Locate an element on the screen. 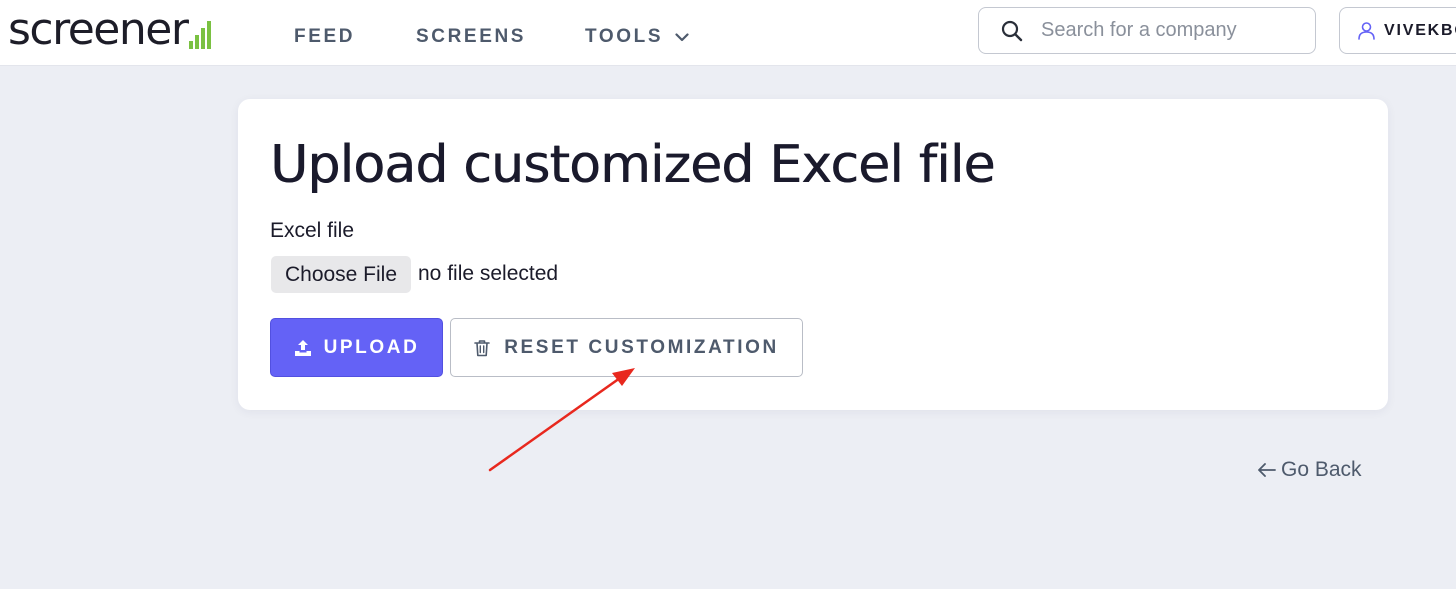  reset-customization-label: RESET CUSTOMIZATION is located at coordinates (641, 347).